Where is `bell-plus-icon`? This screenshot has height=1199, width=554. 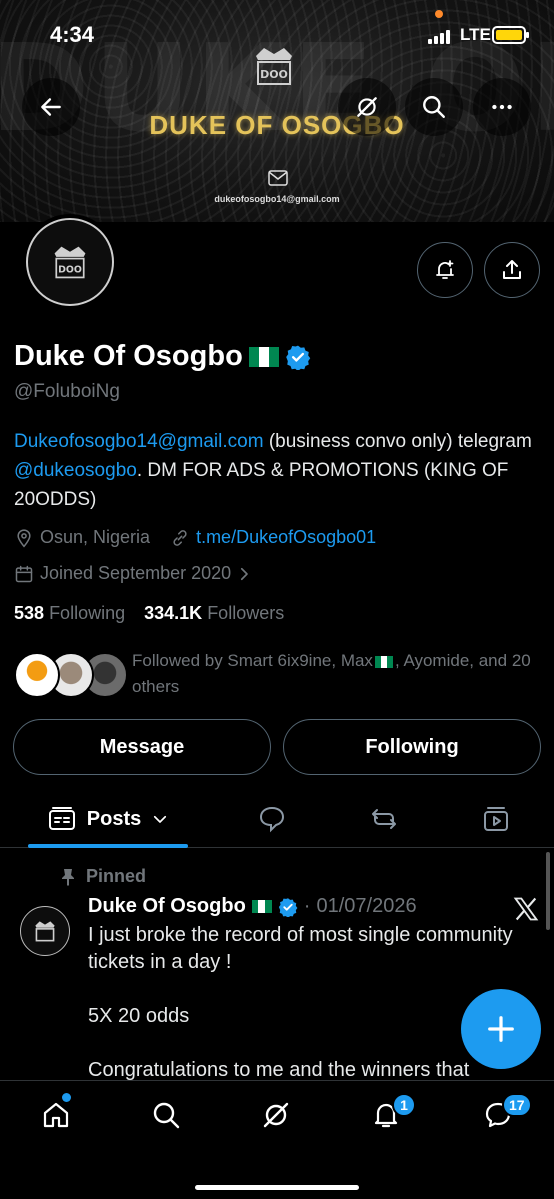
bell-plus-icon is located at coordinates (445, 269).